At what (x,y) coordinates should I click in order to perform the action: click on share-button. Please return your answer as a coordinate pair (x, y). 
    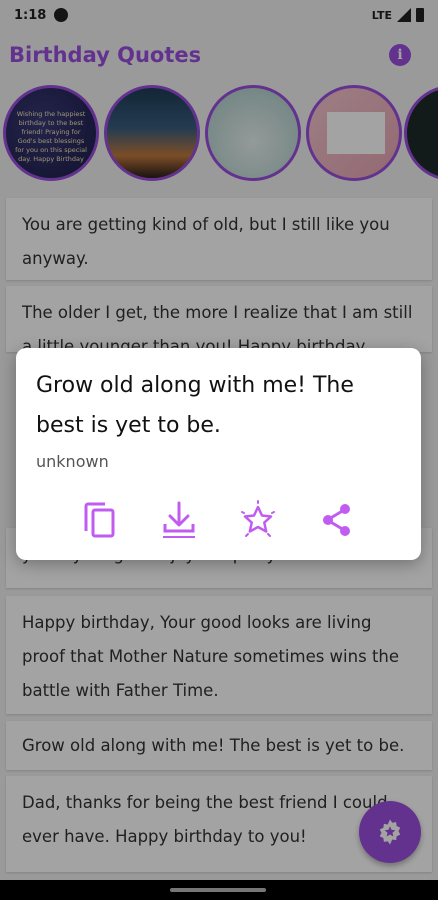
    Looking at the image, I should click on (337, 520).